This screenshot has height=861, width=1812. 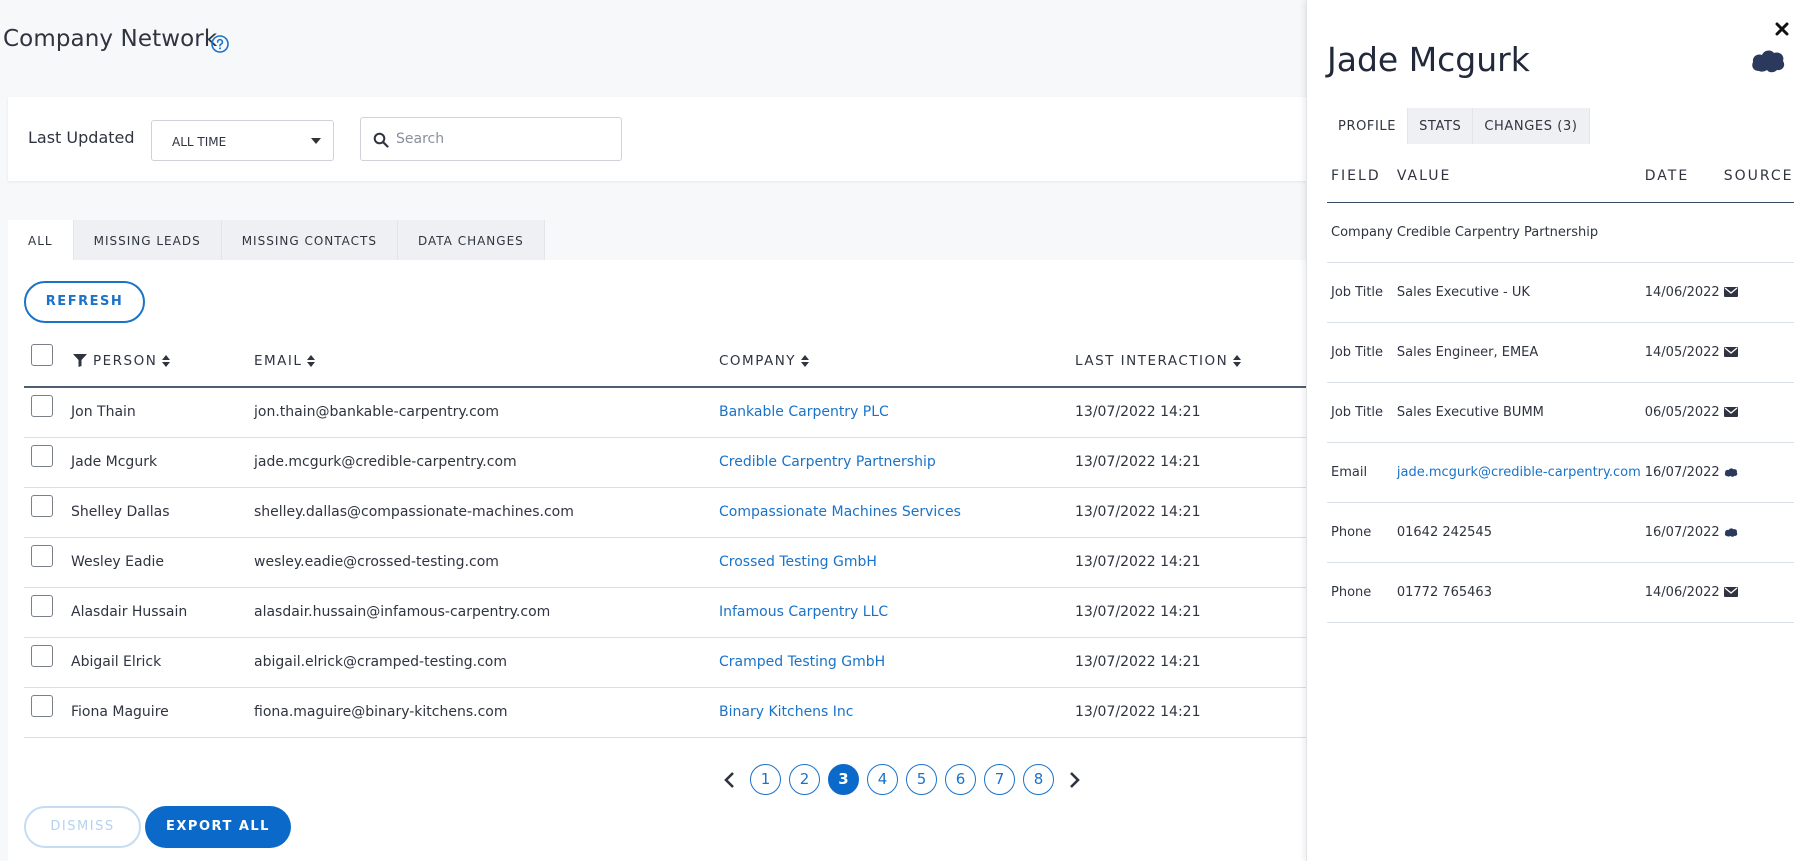 I want to click on field-date: 14/05/2022, so click(x=1680, y=352).